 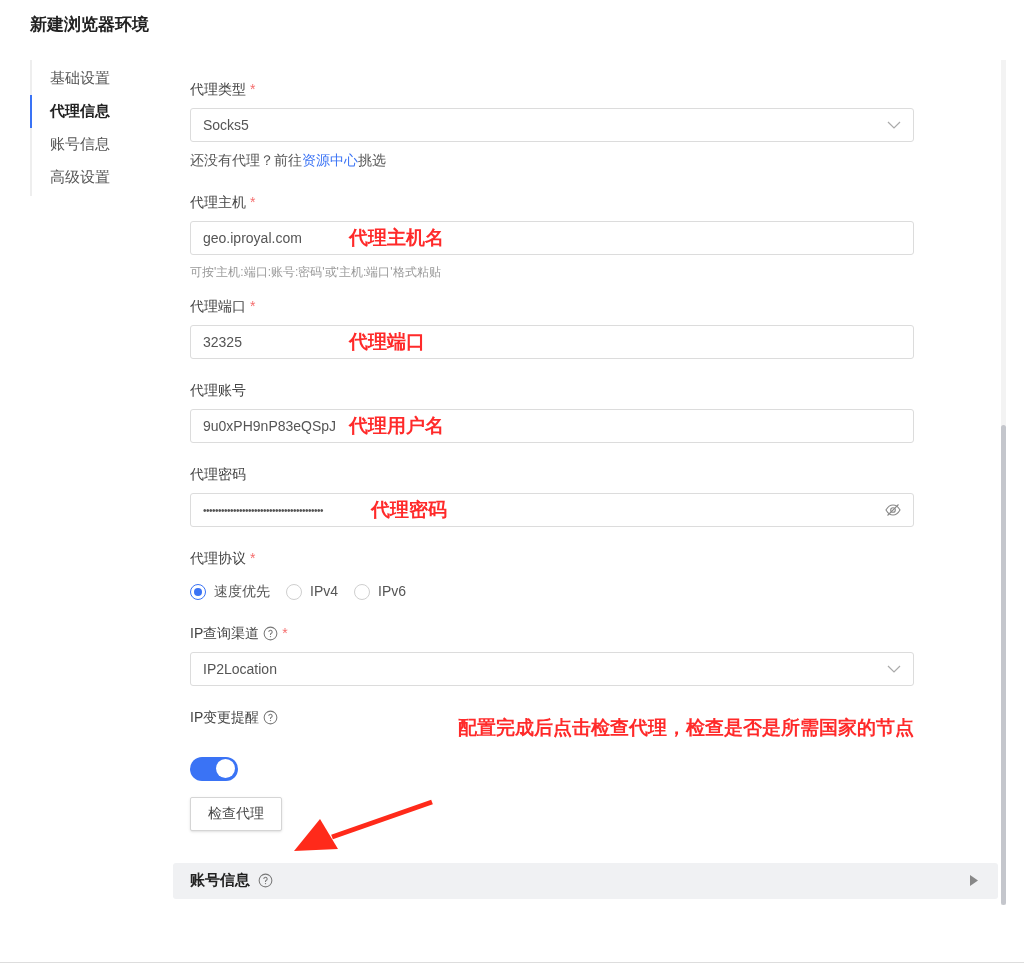 What do you see at coordinates (220, 880) in the screenshot?
I see `section-title: 账号信息` at bounding box center [220, 880].